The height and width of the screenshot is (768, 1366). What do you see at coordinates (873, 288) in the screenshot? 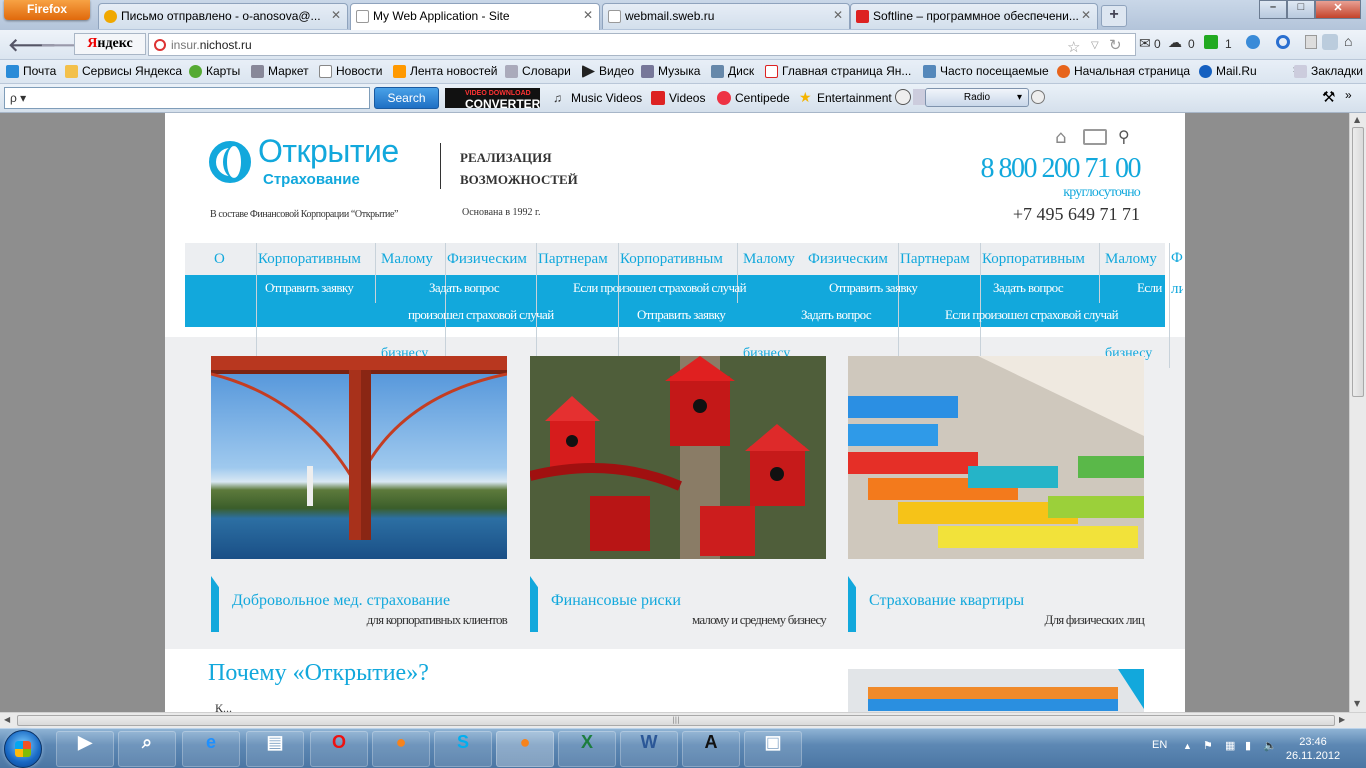
I see `submenu-send-request: Отправить заявку` at bounding box center [873, 288].